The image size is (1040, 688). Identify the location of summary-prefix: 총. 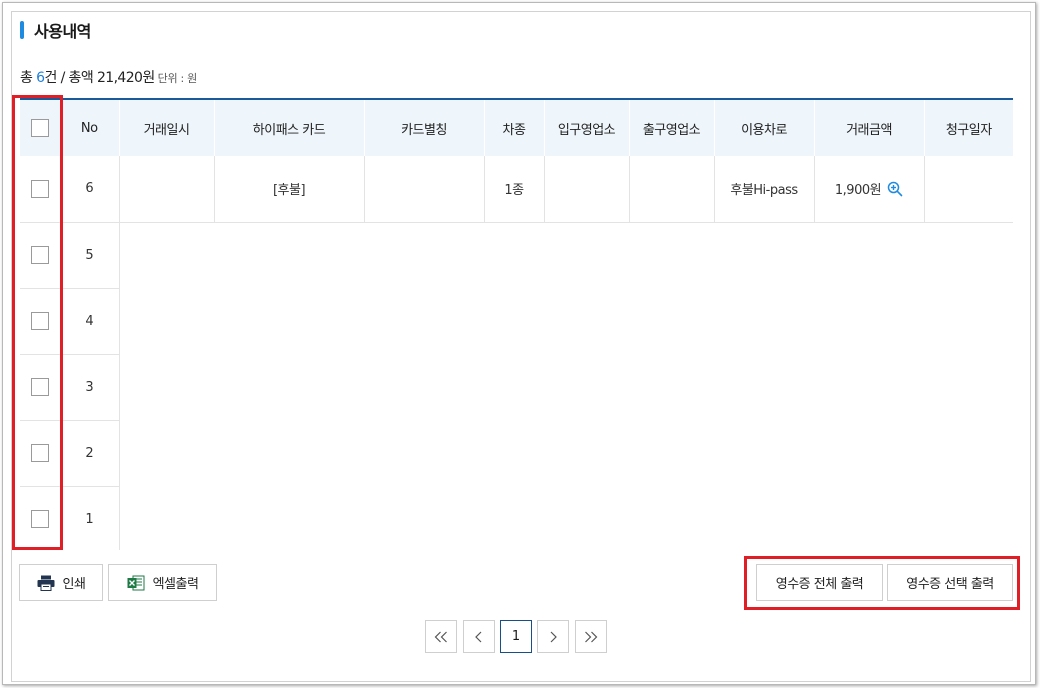
(28, 78).